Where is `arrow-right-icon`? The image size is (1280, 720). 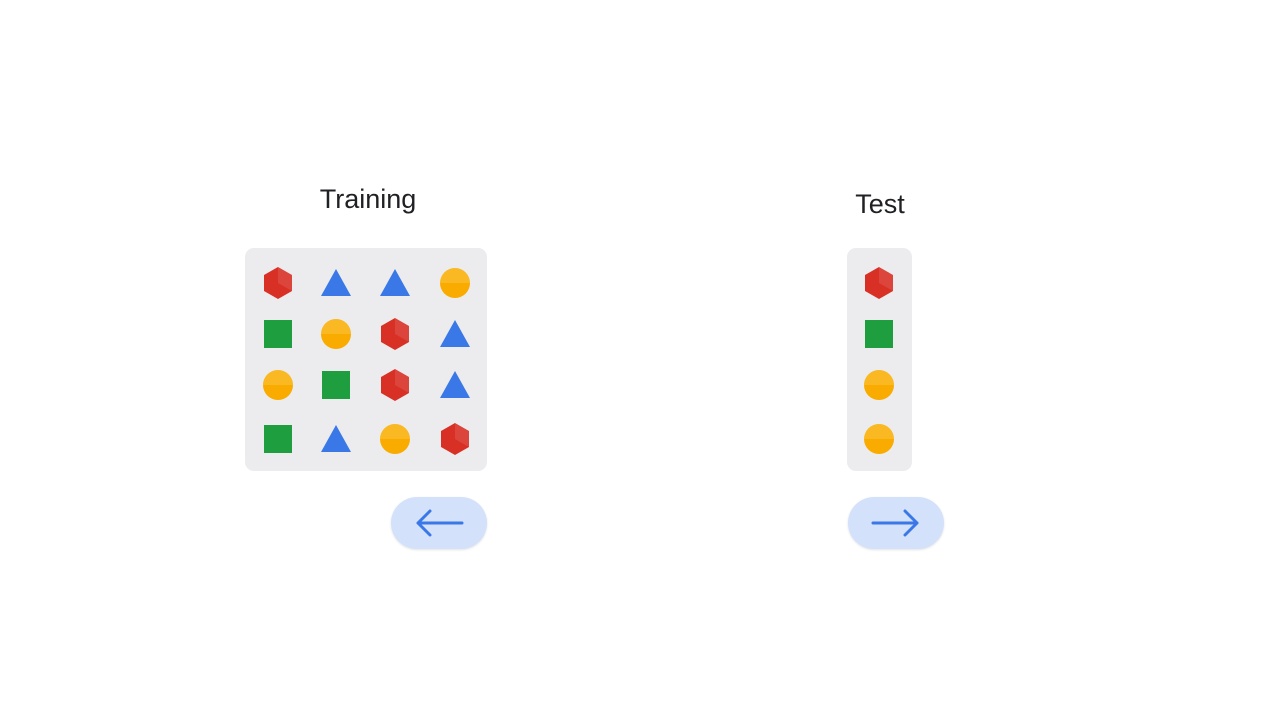 arrow-right-icon is located at coordinates (895, 523).